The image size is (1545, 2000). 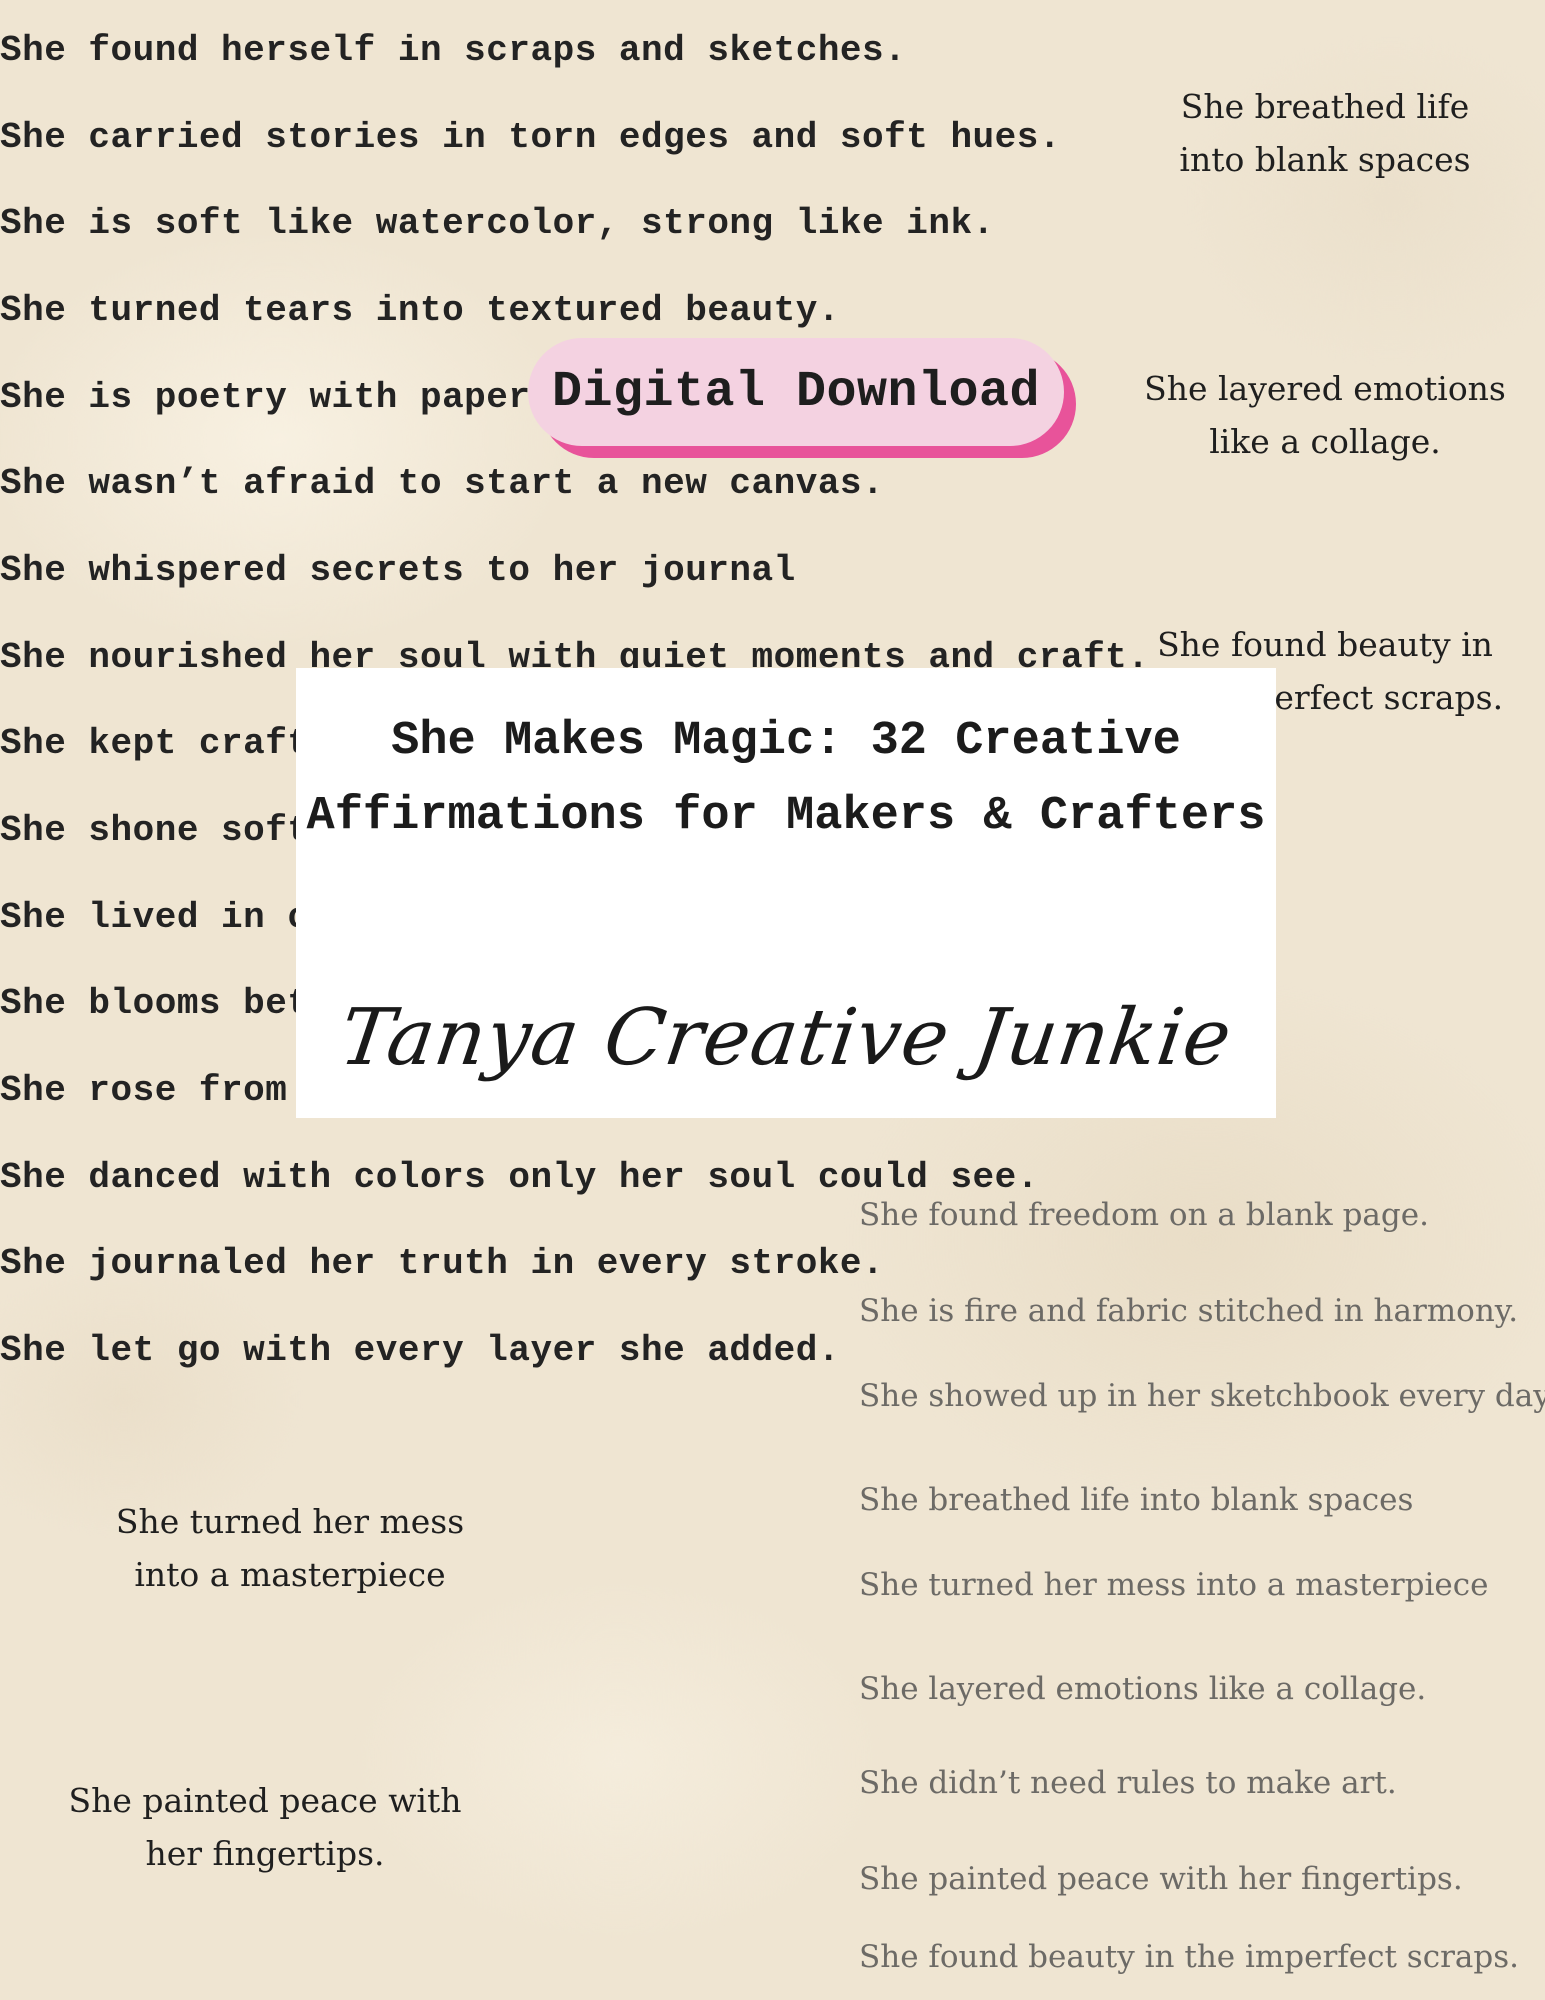 I want to click on badge-label: Digital Download, so click(x=796, y=392).